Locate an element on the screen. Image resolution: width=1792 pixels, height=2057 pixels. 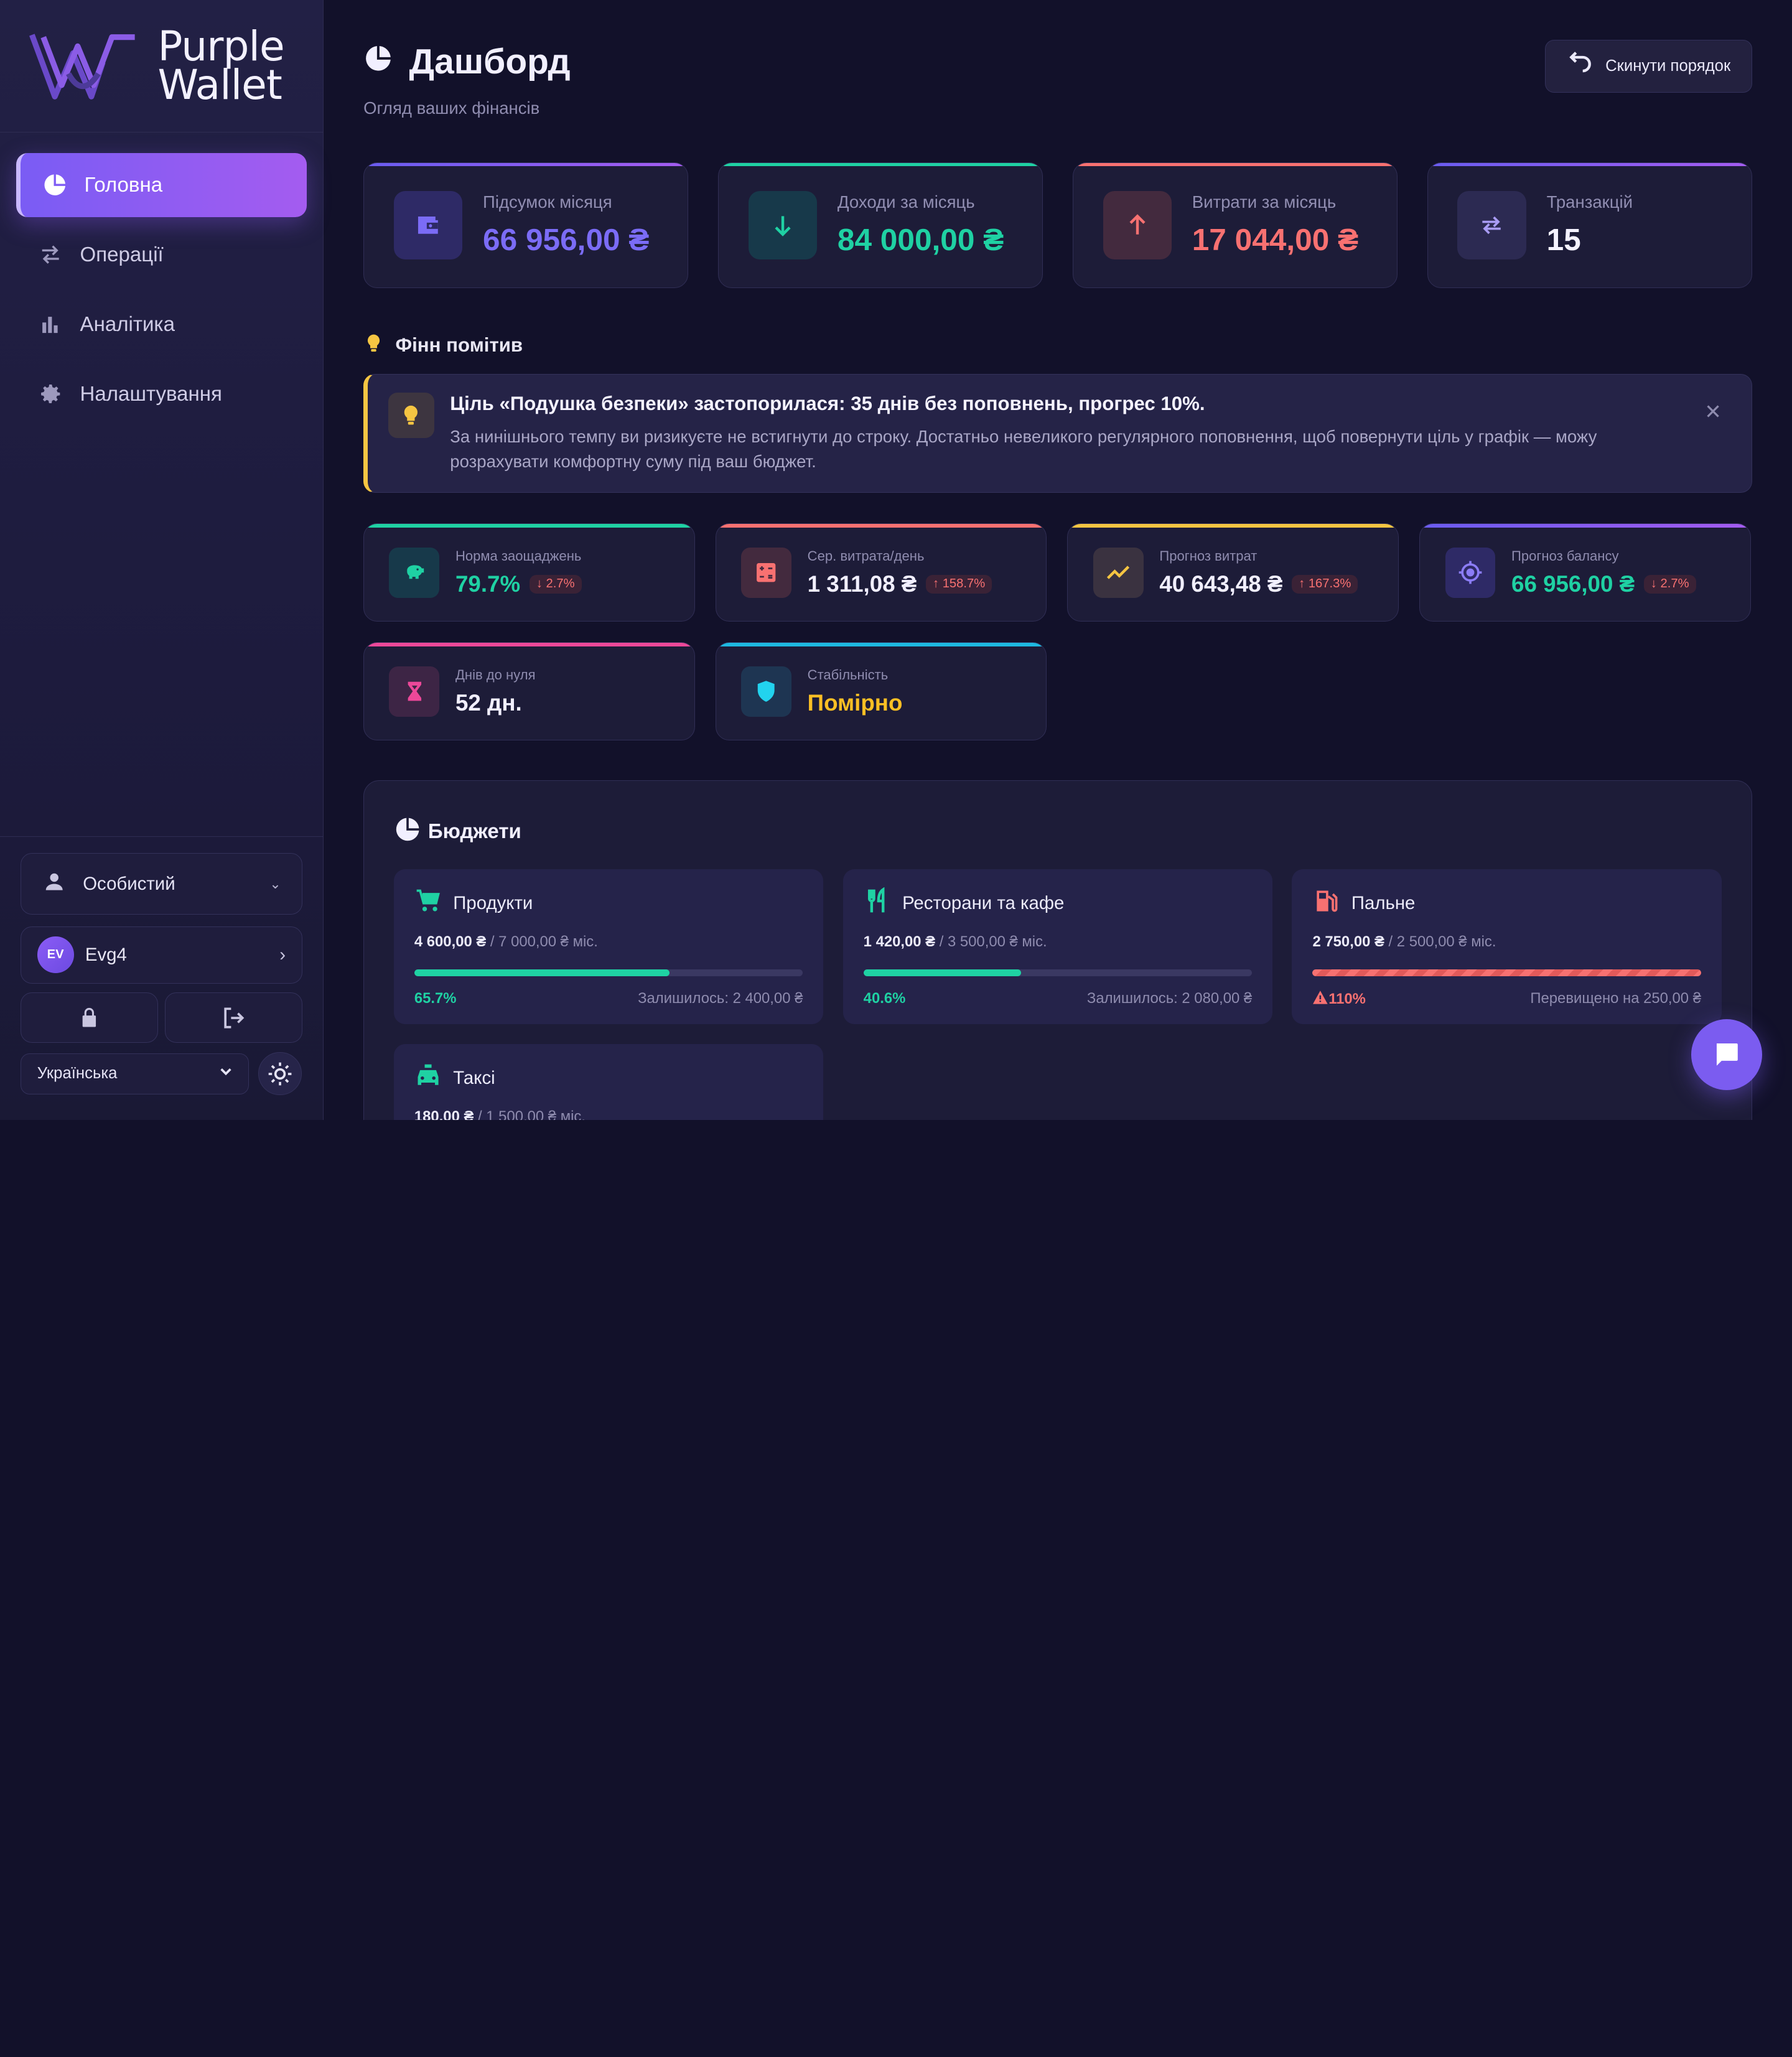
sun-icon is located at coordinates (280, 1073).